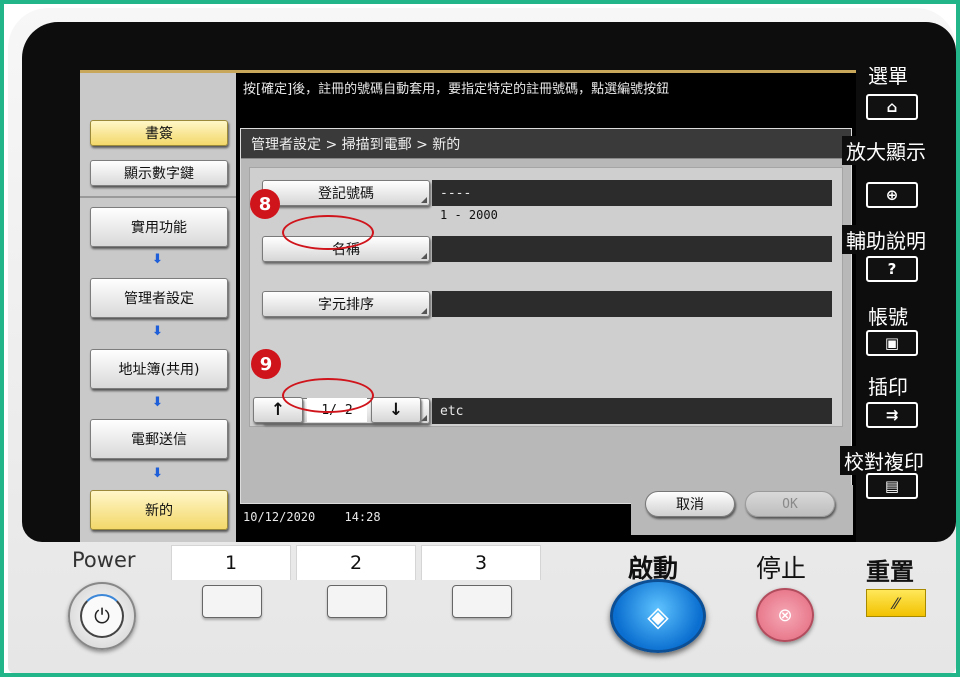 The width and height of the screenshot is (960, 677). I want to click on pager: ↑ 1/ 2 ↓, so click(337, 410).